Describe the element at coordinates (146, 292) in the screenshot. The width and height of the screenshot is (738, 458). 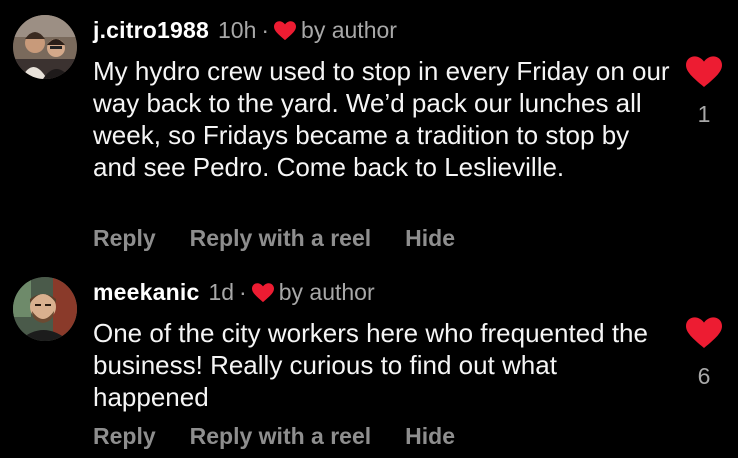
I see `username: meekanic` at that location.